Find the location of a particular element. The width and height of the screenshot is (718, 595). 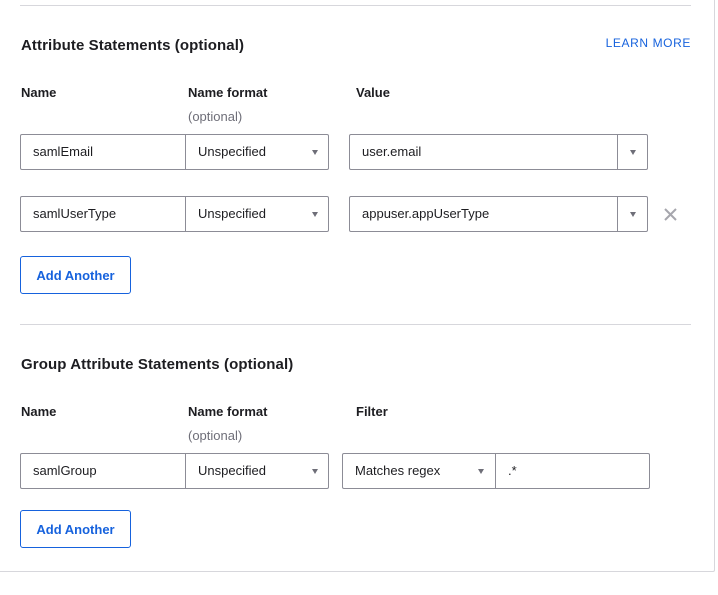

attribute-name-input: samlEmail is located at coordinates (103, 152).